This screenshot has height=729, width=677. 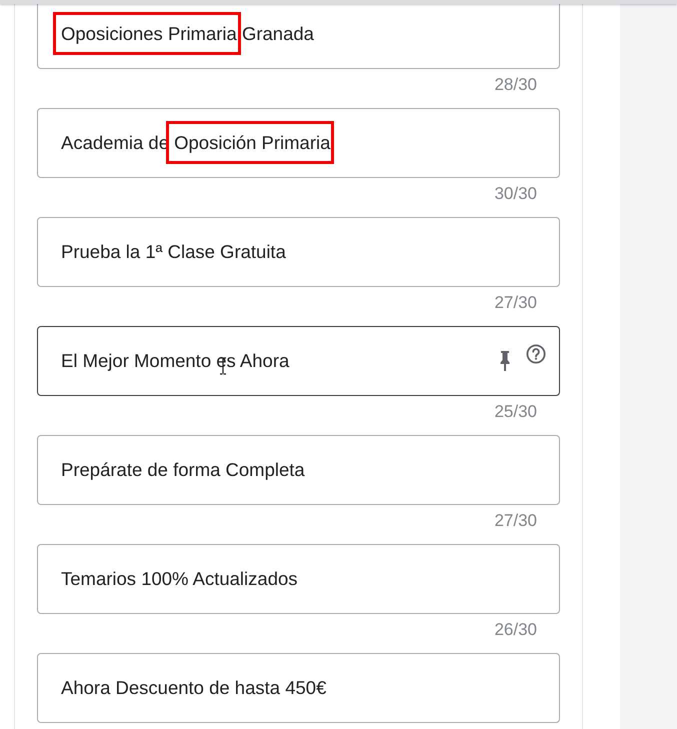 I want to click on pushpin-icon, so click(x=505, y=361).